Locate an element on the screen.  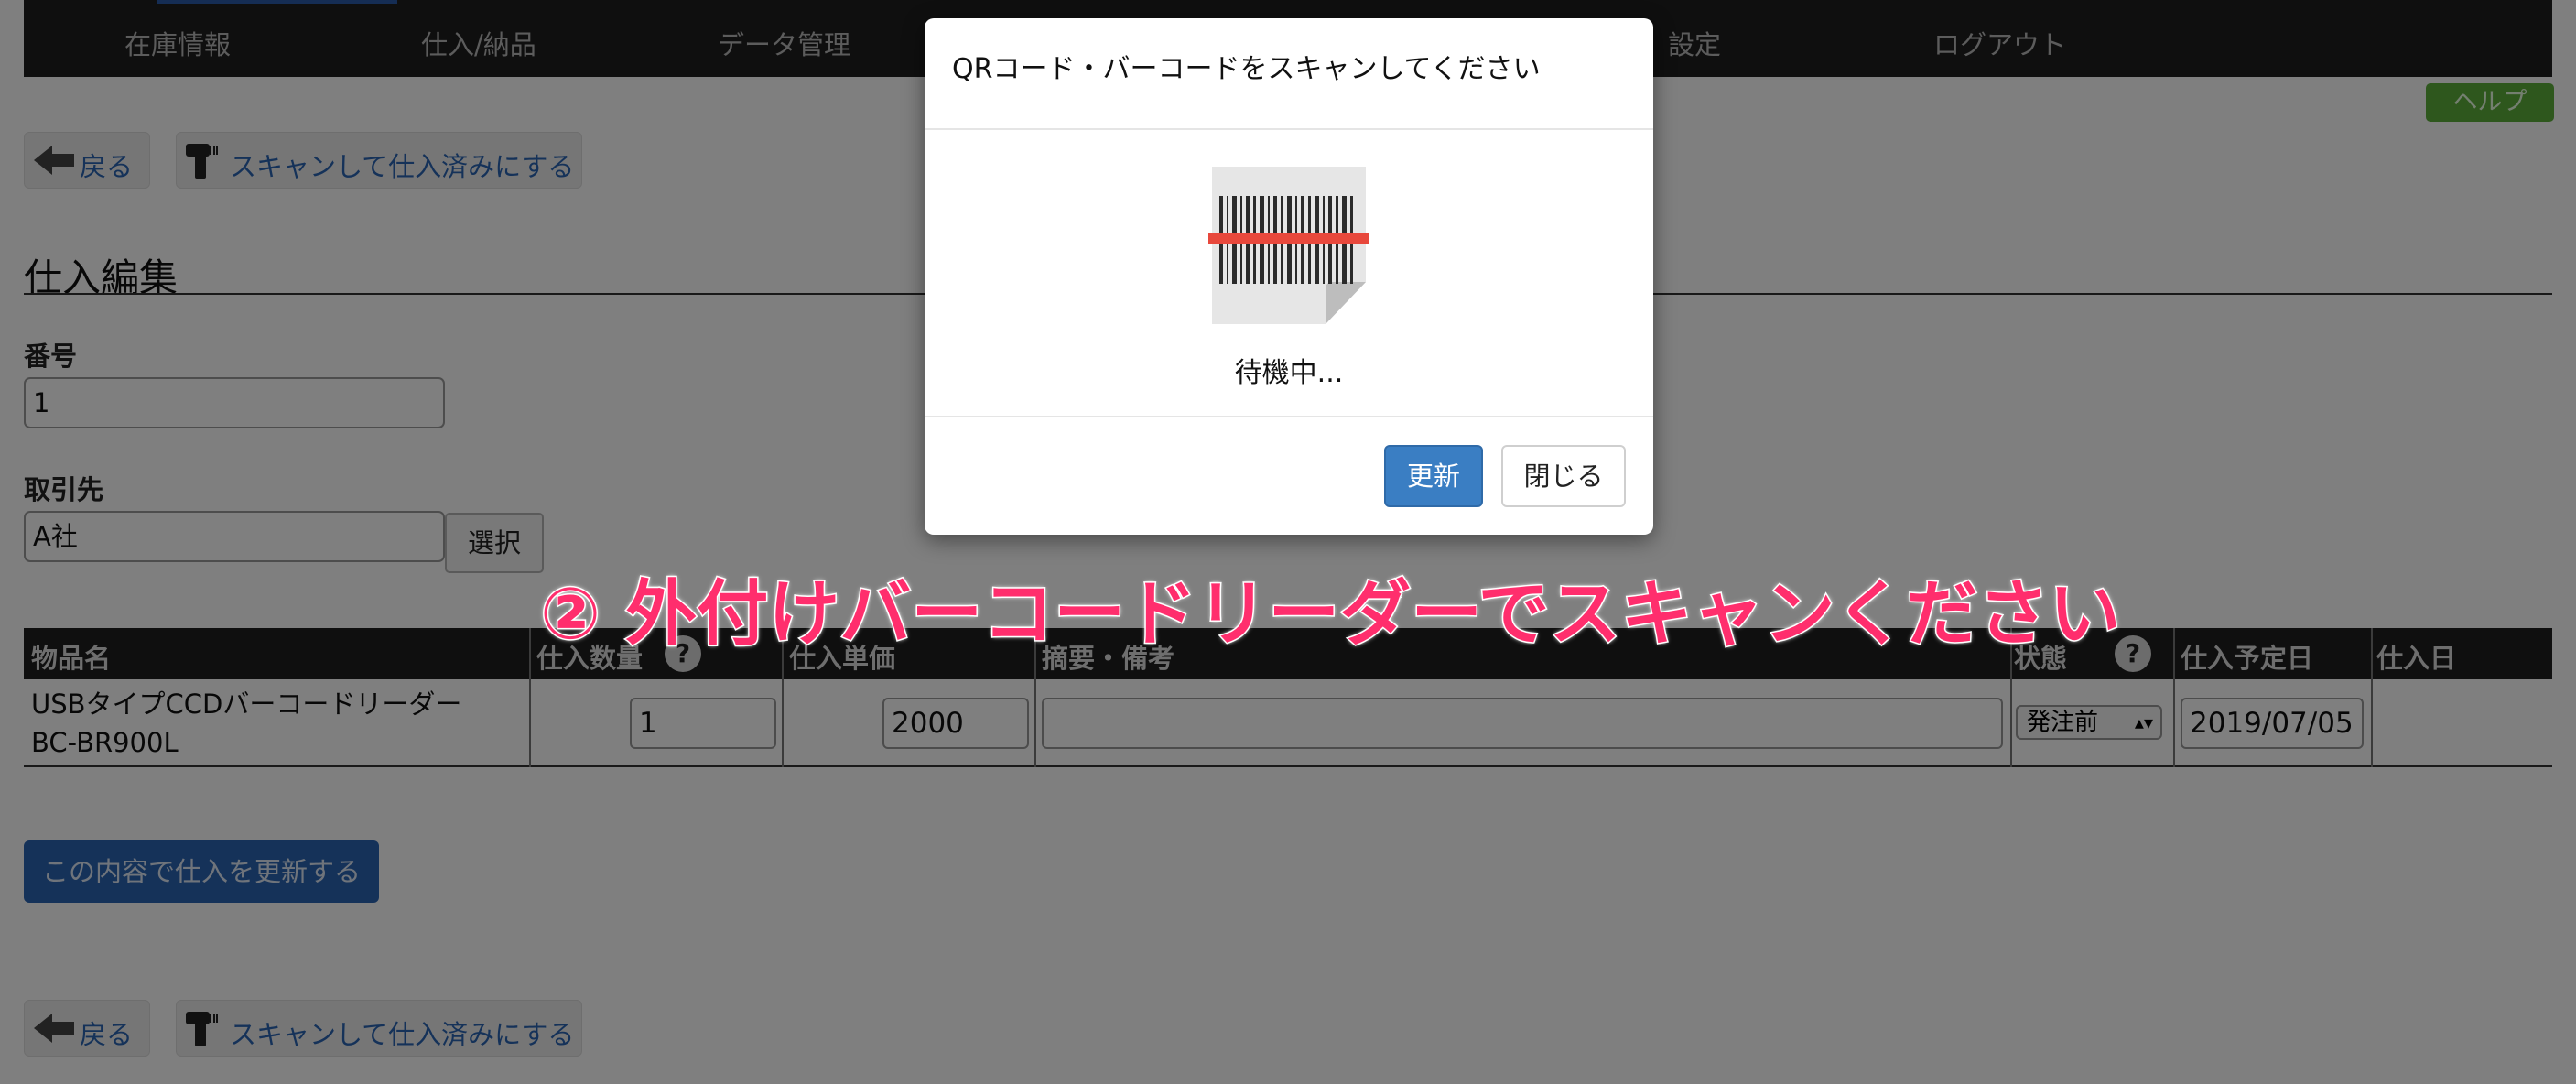
barcode-scan-icon is located at coordinates (1289, 245).